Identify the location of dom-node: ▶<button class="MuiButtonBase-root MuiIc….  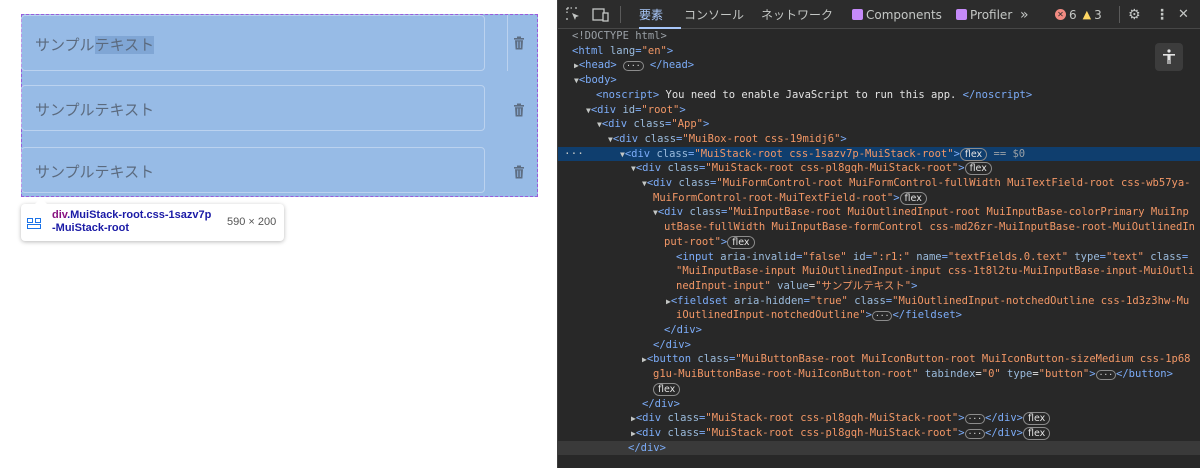
(879, 359).